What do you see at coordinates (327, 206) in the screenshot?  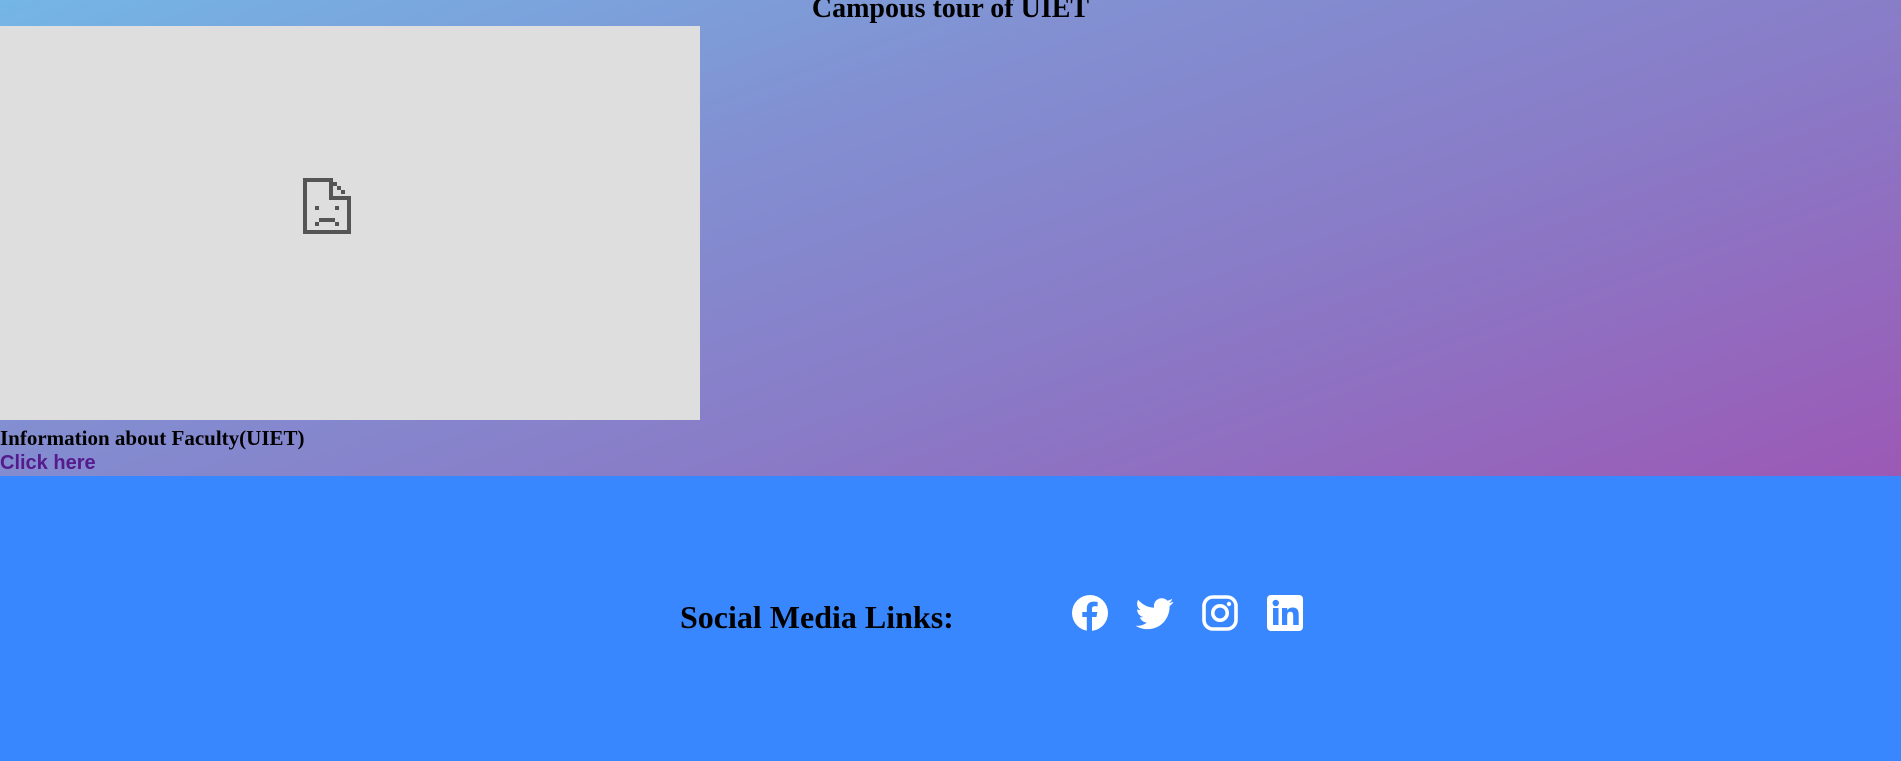 I see `broken-page-icon` at bounding box center [327, 206].